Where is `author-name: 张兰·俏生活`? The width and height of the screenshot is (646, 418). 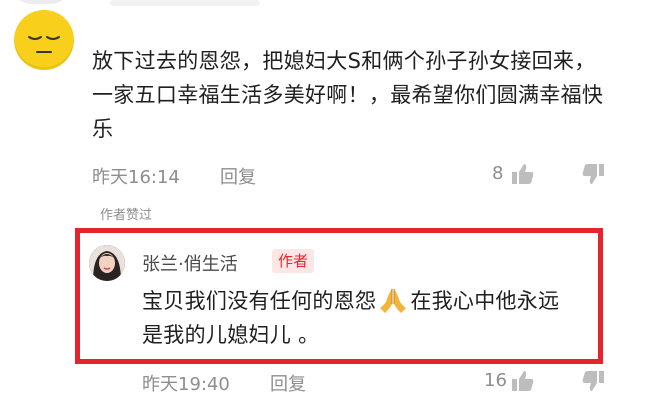
author-name: 张兰·俏生活 is located at coordinates (190, 263).